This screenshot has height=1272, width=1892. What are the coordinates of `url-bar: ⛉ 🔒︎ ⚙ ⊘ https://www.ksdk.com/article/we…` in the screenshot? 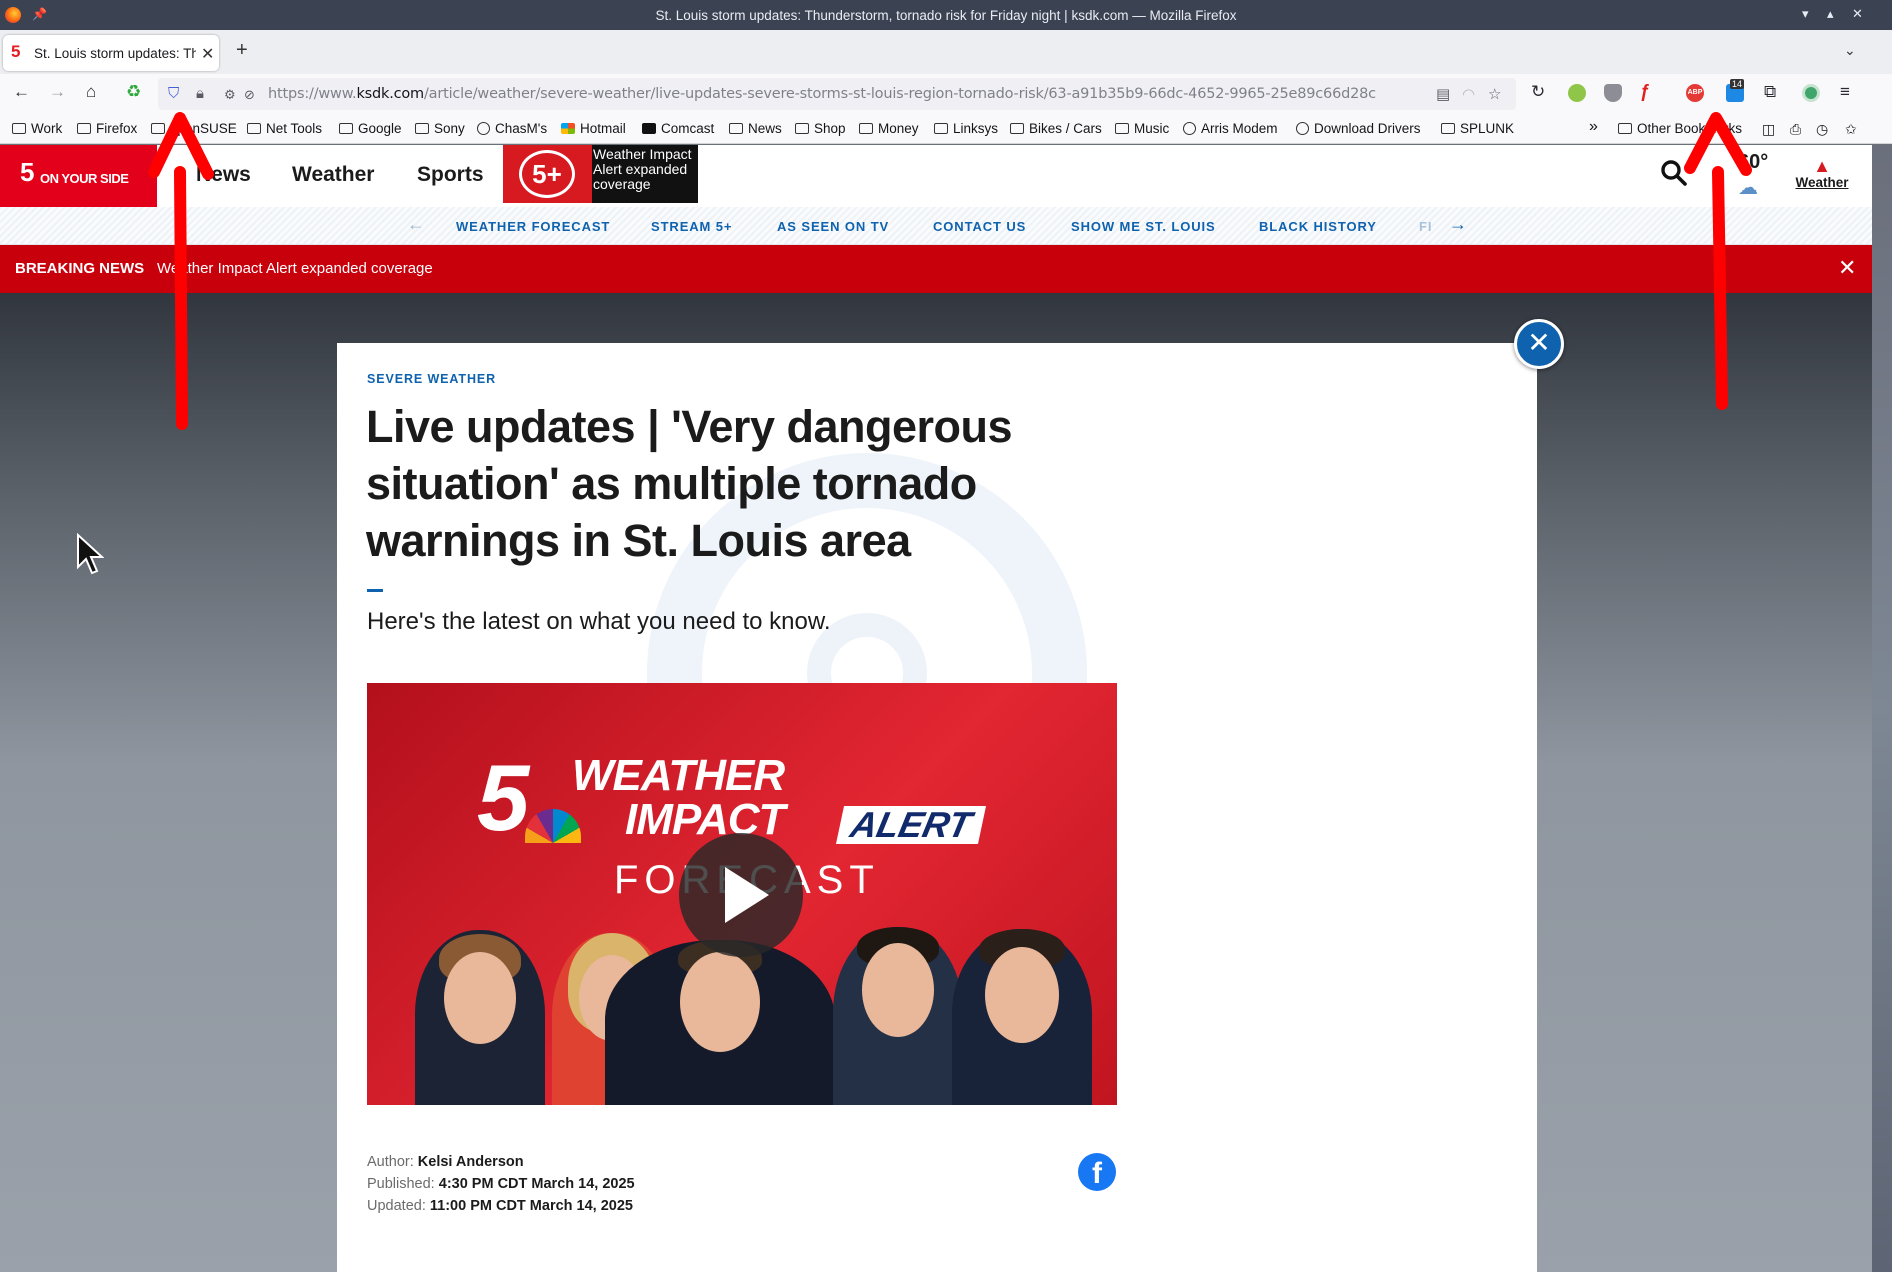 It's located at (837, 94).